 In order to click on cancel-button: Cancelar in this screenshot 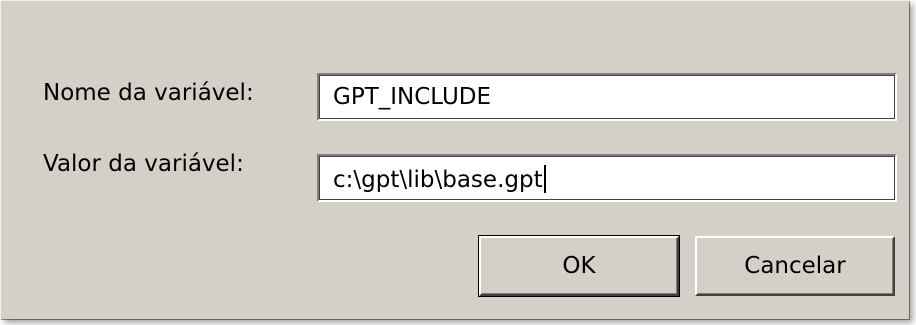, I will do `click(795, 266)`.